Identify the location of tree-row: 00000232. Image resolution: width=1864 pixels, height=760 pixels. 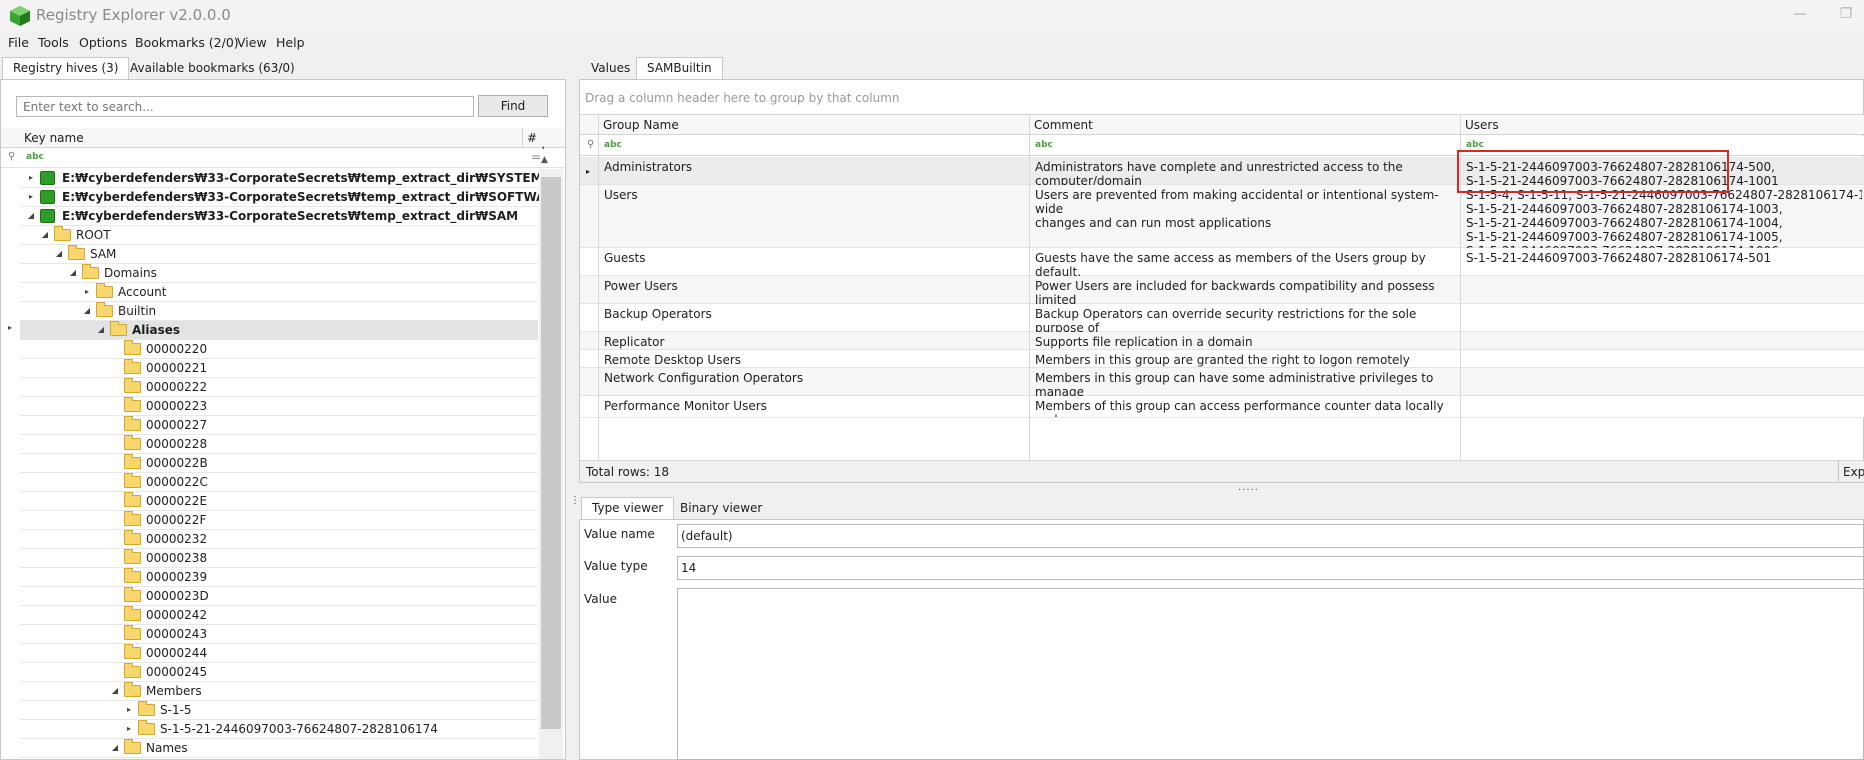
(280, 539).